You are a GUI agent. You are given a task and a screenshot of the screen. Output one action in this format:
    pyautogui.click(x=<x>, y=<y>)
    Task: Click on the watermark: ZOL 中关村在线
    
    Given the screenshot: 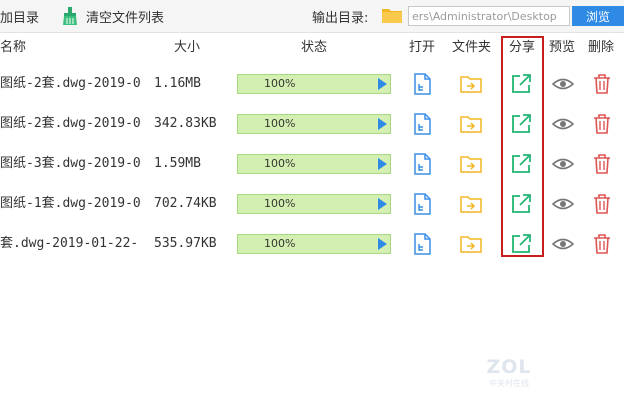 What is the action you would take?
    pyautogui.click(x=509, y=372)
    